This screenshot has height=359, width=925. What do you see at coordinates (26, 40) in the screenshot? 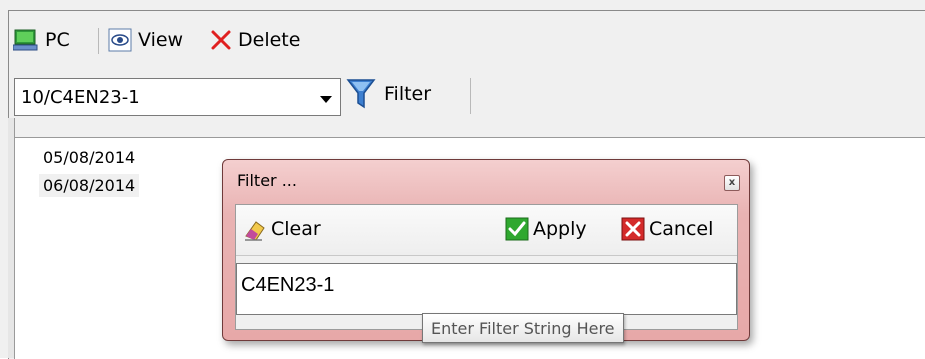
I see `pc-icon` at bounding box center [26, 40].